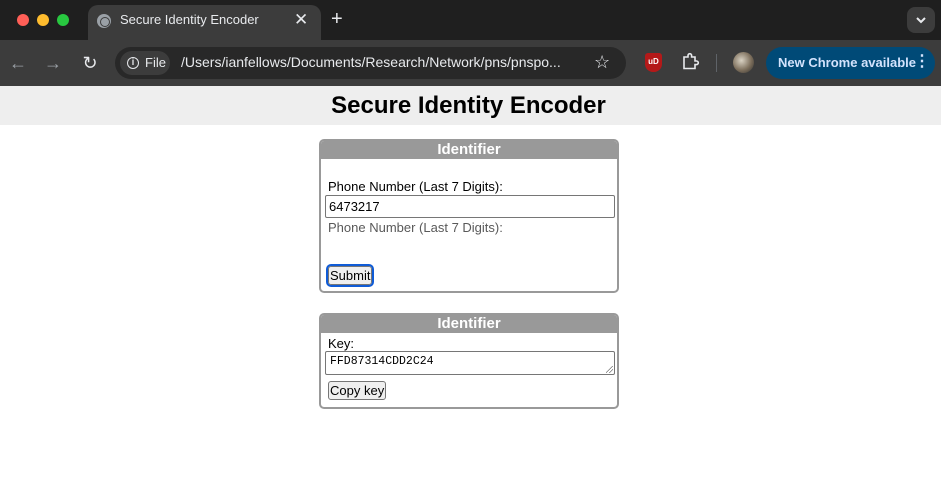 The width and height of the screenshot is (941, 480). Describe the element at coordinates (189, 19) in the screenshot. I see `tab-title: Secure Identity Encoder` at that location.